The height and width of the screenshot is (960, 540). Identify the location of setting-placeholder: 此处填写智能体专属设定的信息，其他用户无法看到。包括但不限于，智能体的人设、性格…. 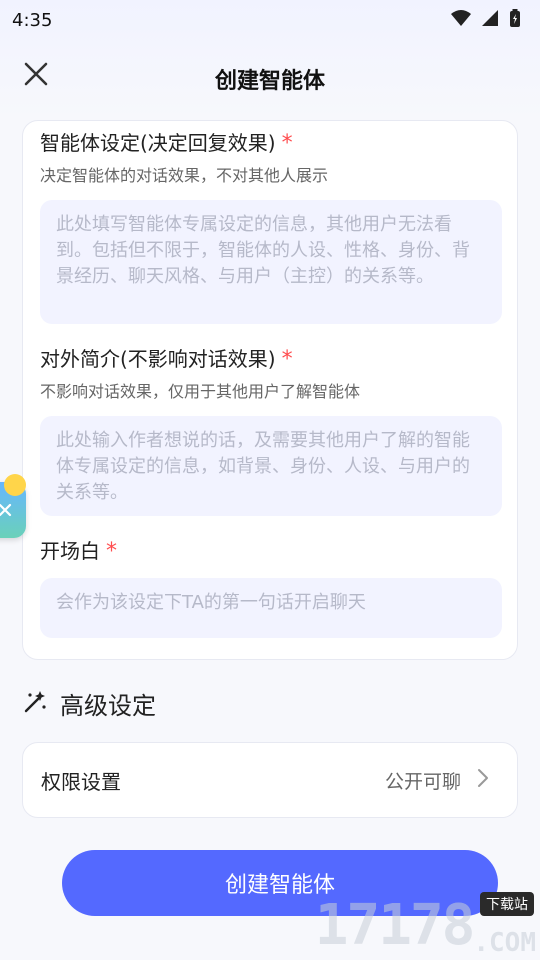
(263, 250).